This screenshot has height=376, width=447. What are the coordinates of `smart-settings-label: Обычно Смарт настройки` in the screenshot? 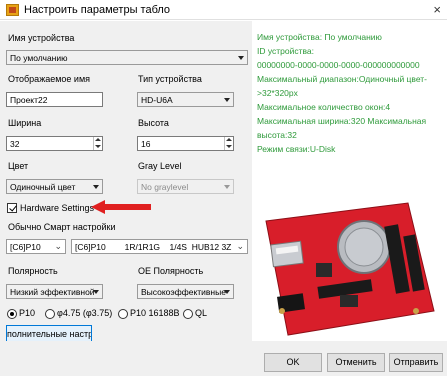 It's located at (62, 227).